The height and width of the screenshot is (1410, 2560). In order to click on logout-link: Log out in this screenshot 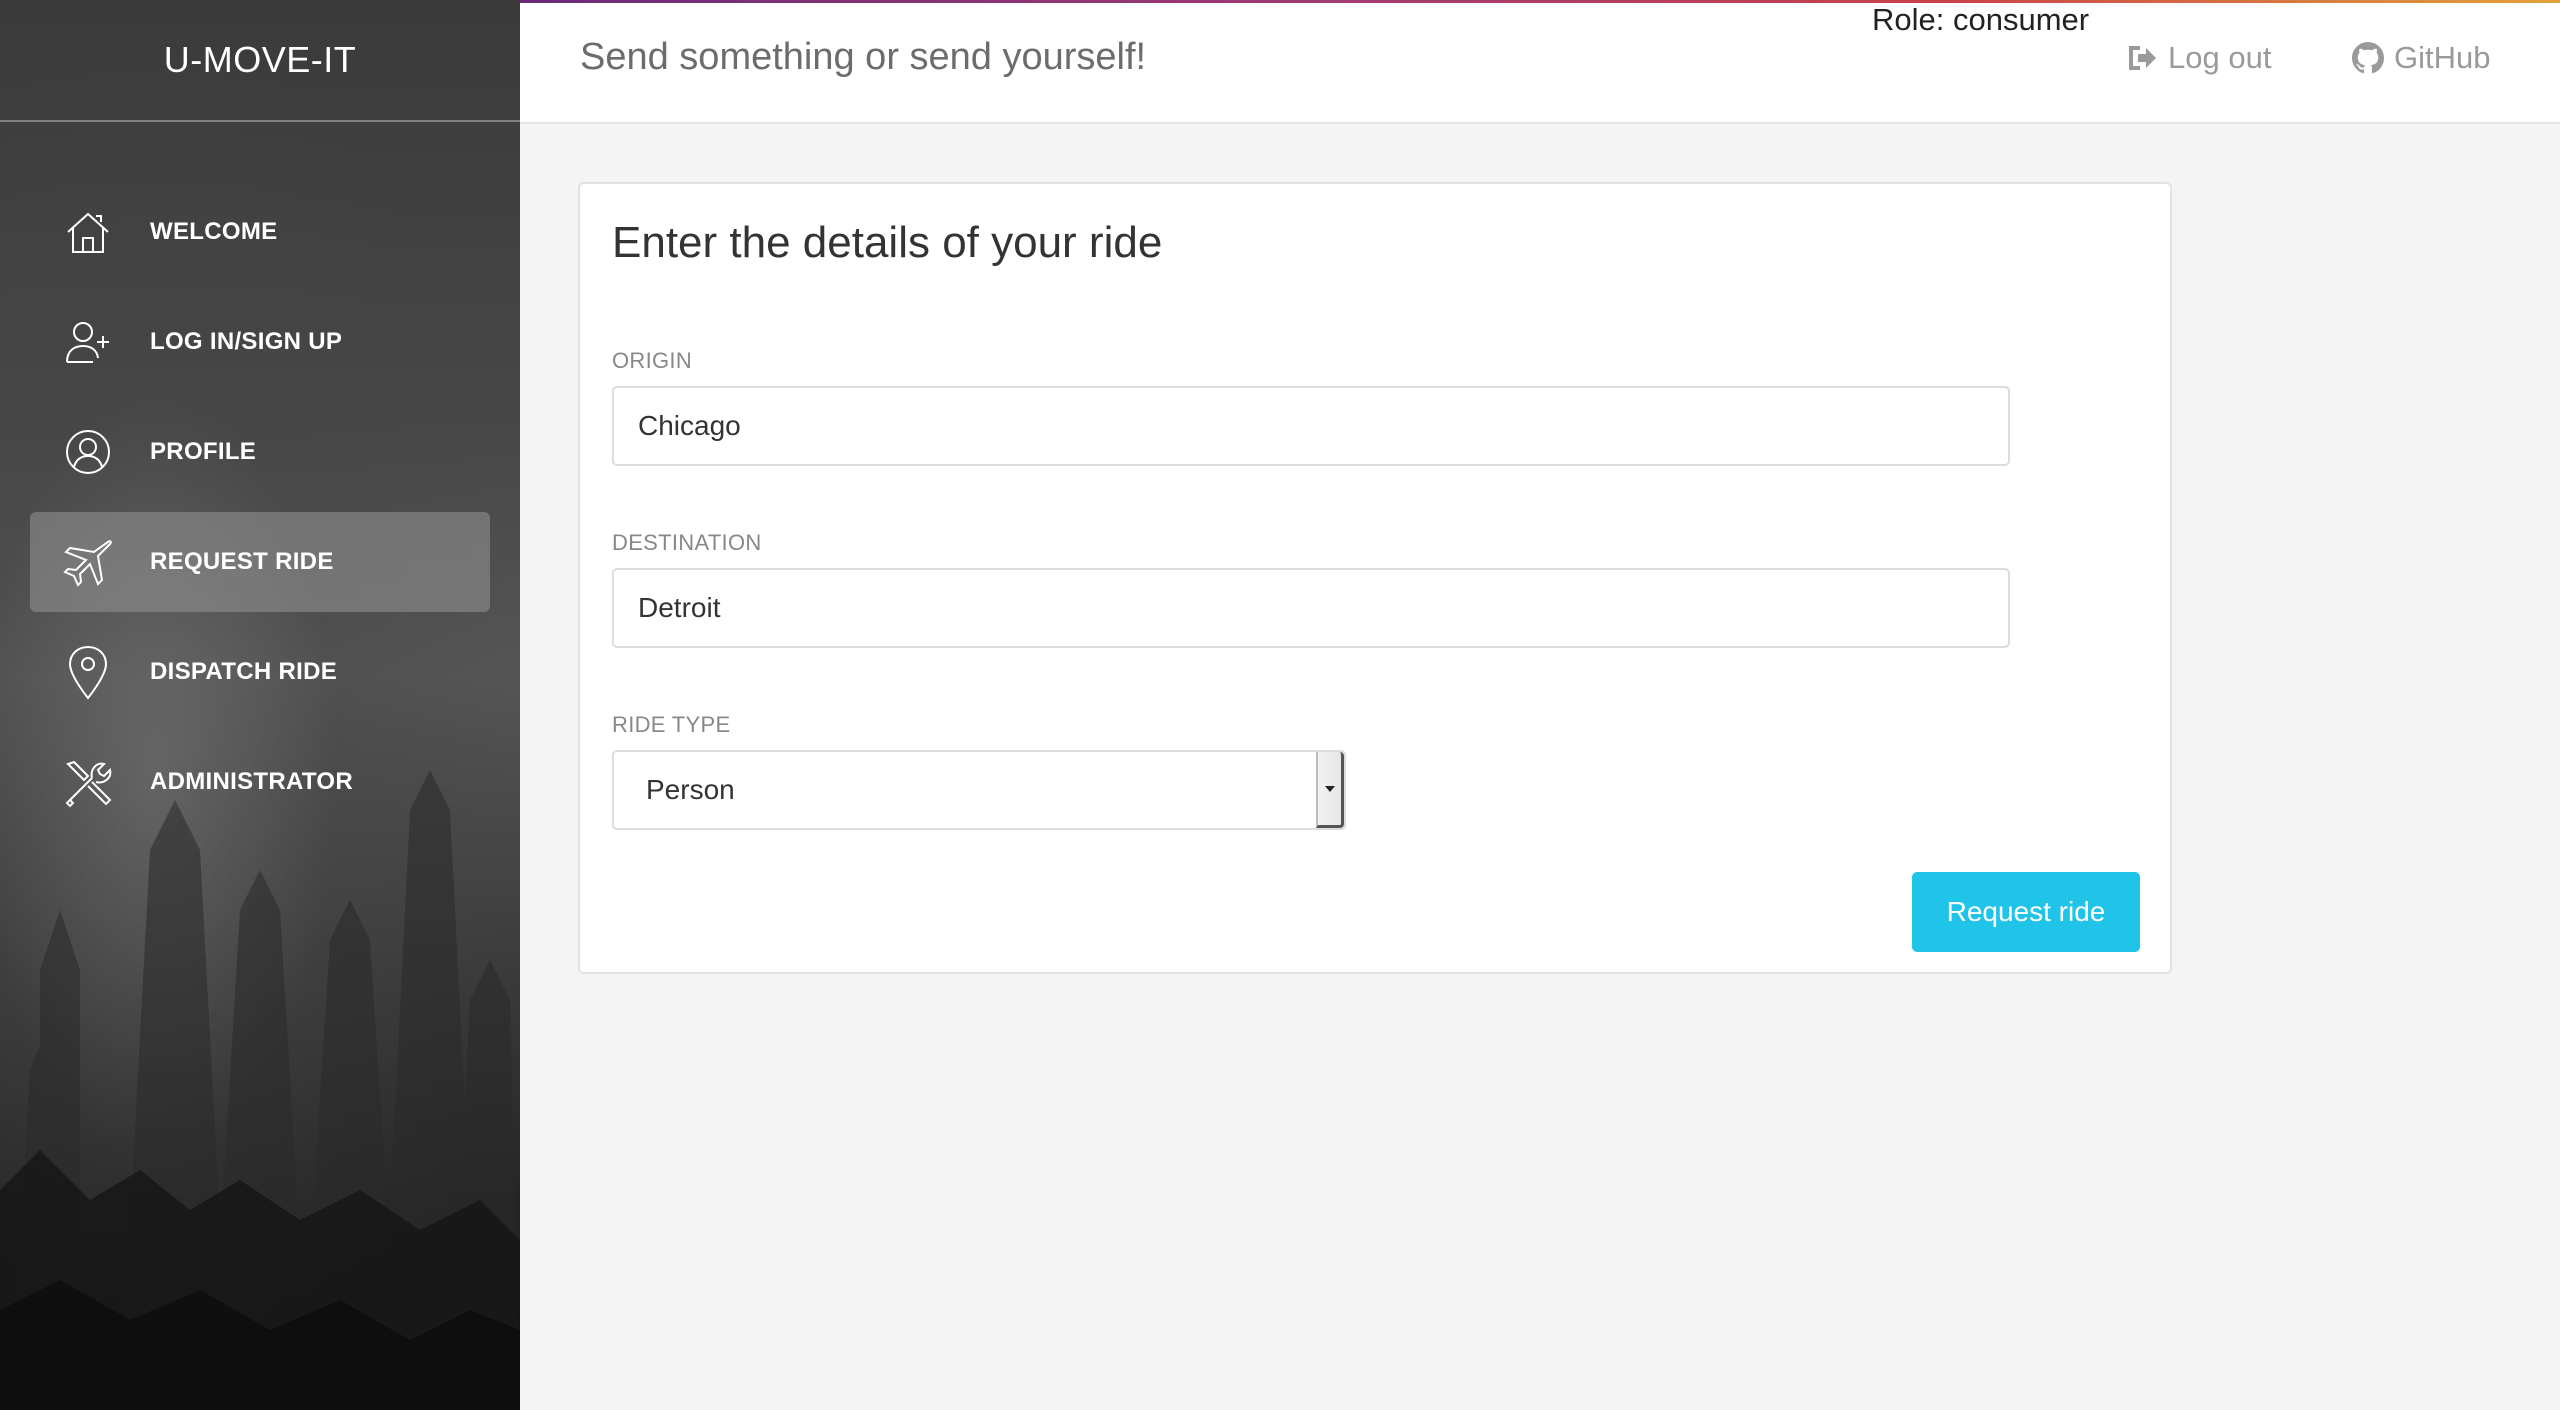, I will do `click(2198, 58)`.